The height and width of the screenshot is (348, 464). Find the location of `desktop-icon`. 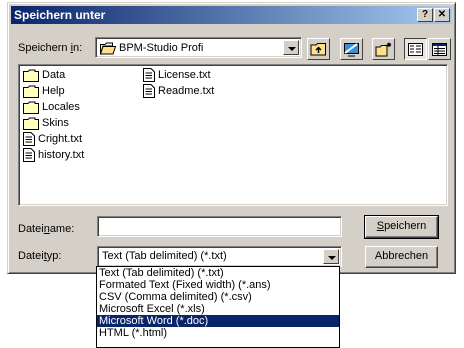

desktop-icon is located at coordinates (351, 49).